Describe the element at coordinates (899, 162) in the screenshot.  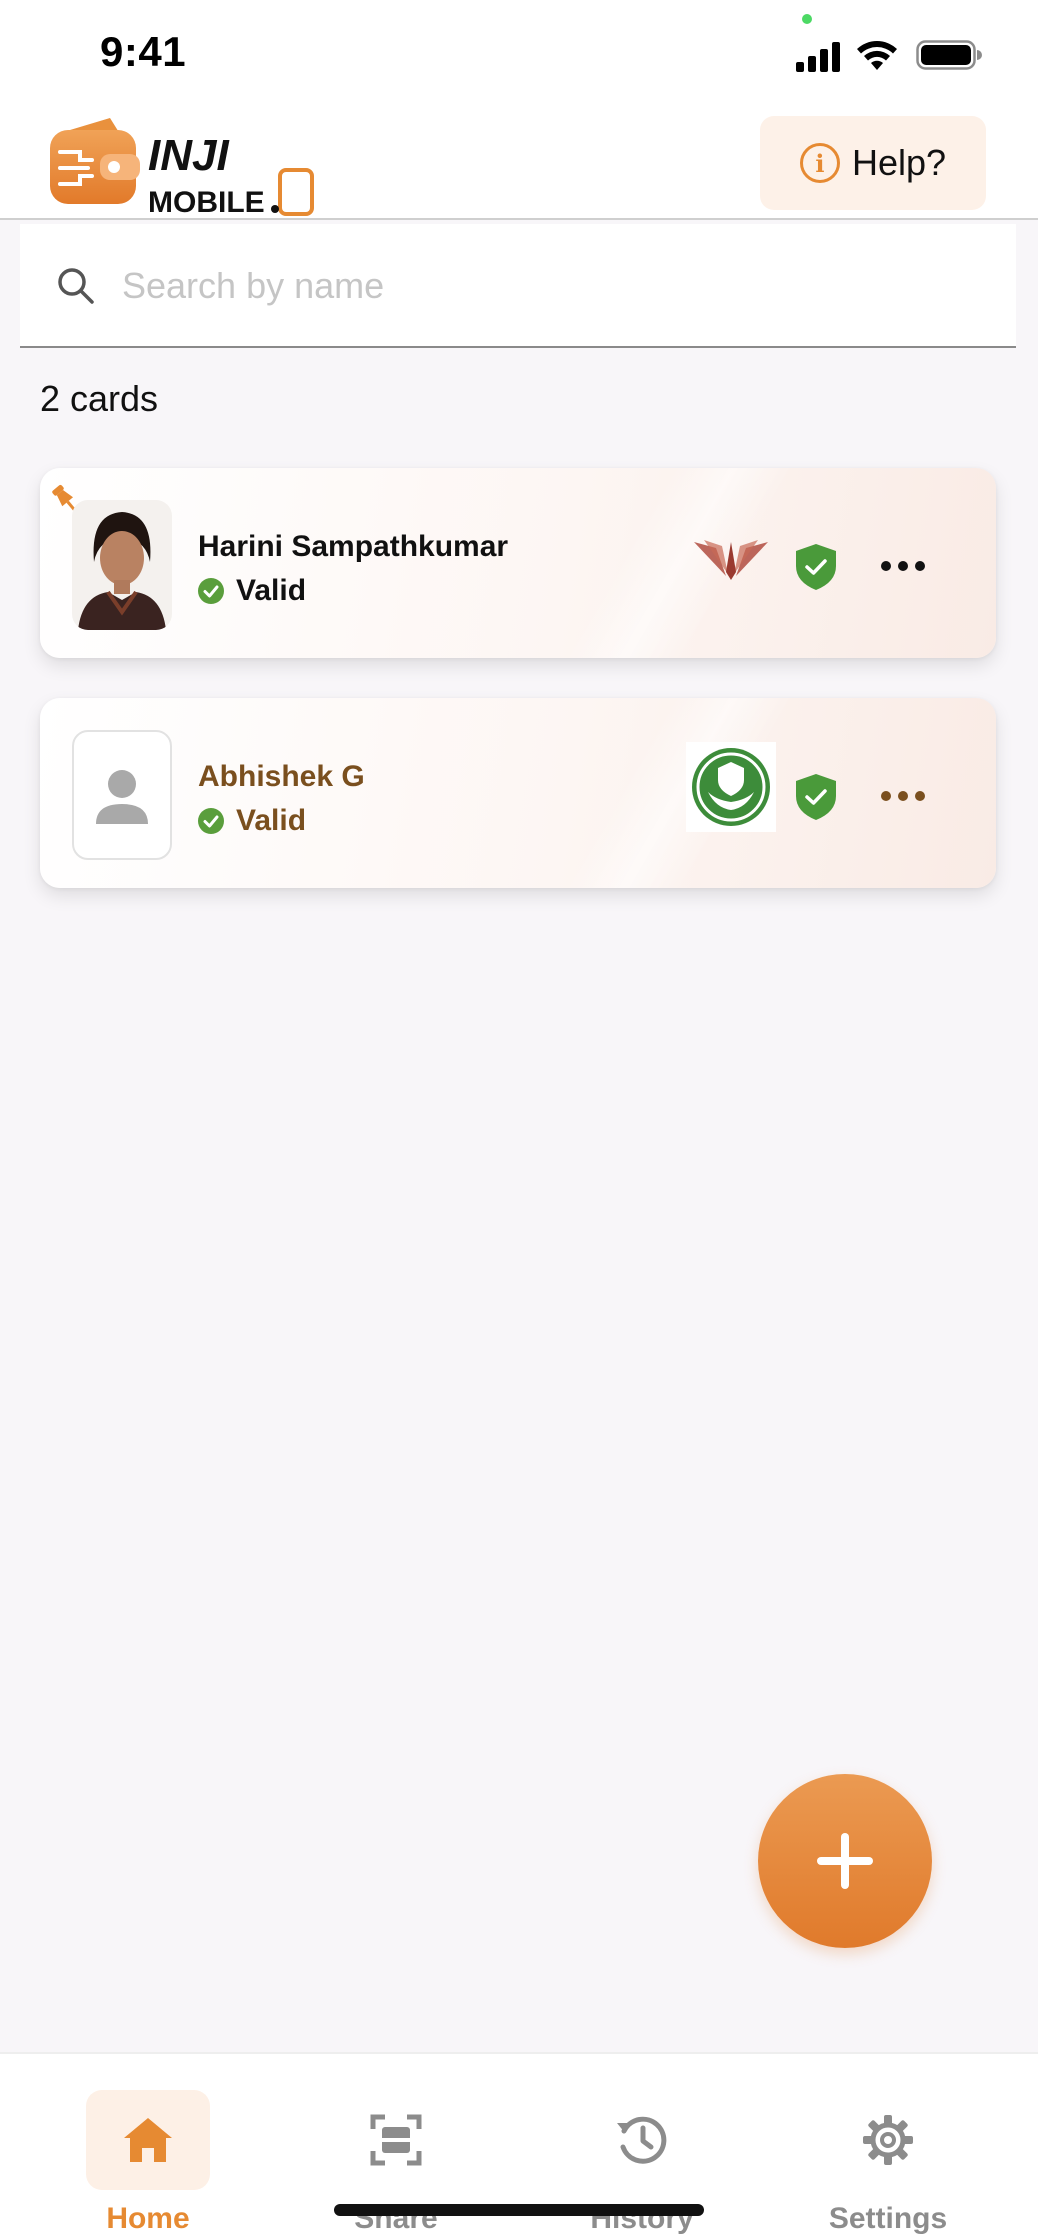
I see `help-label: Help?` at that location.